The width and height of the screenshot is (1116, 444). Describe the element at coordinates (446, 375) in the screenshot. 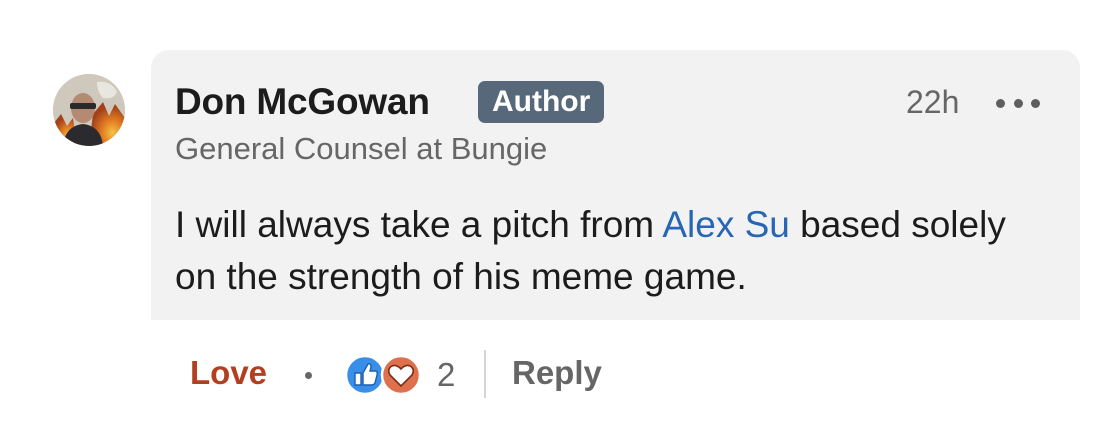

I see `reaction-count: 2` at that location.